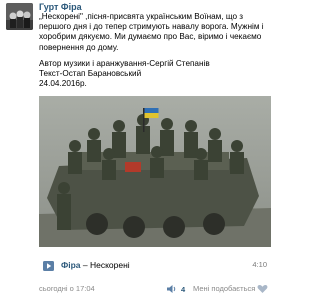 This screenshot has height=300, width=320. I want to click on audio-title: Фіра – Нескорені, so click(95, 265).